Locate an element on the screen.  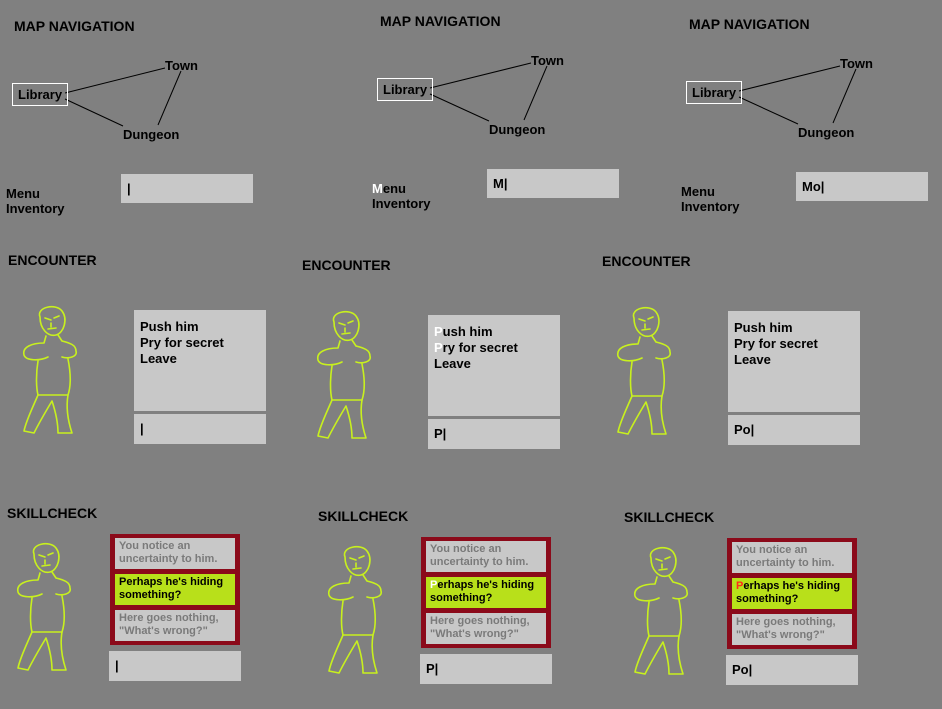
command-list: Menu Inventory is located at coordinates (710, 199).